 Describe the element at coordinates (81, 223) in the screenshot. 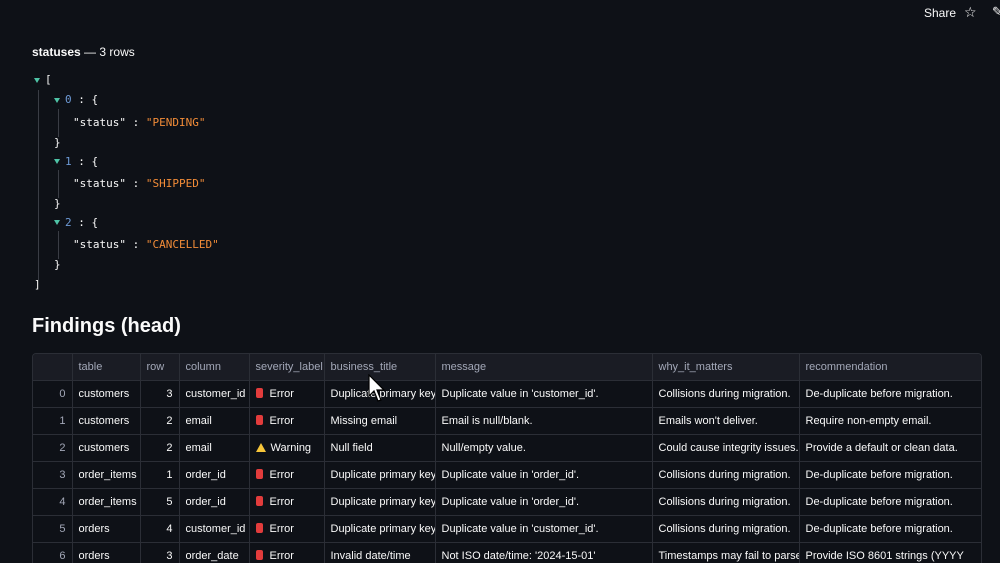

I see `json-item-header: 2 : {` at that location.